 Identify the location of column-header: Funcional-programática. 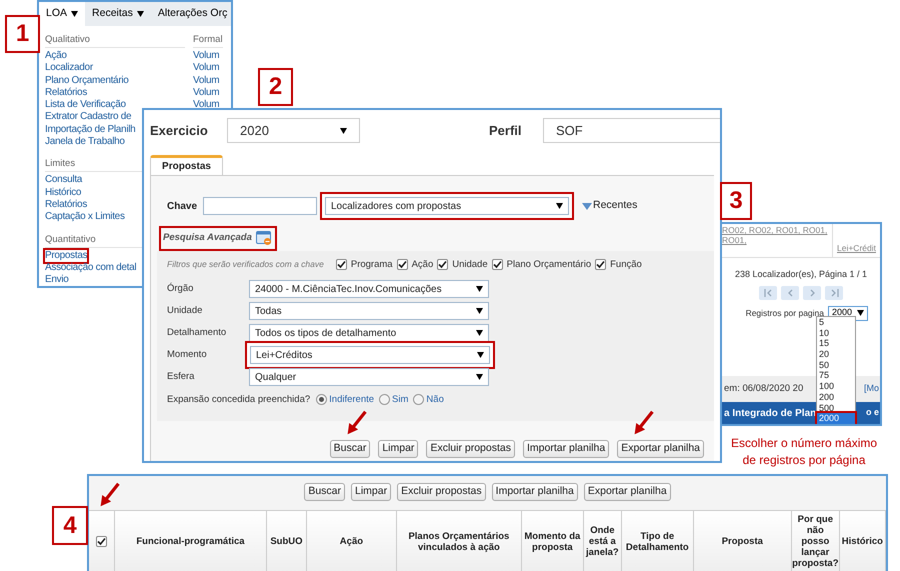
(191, 541).